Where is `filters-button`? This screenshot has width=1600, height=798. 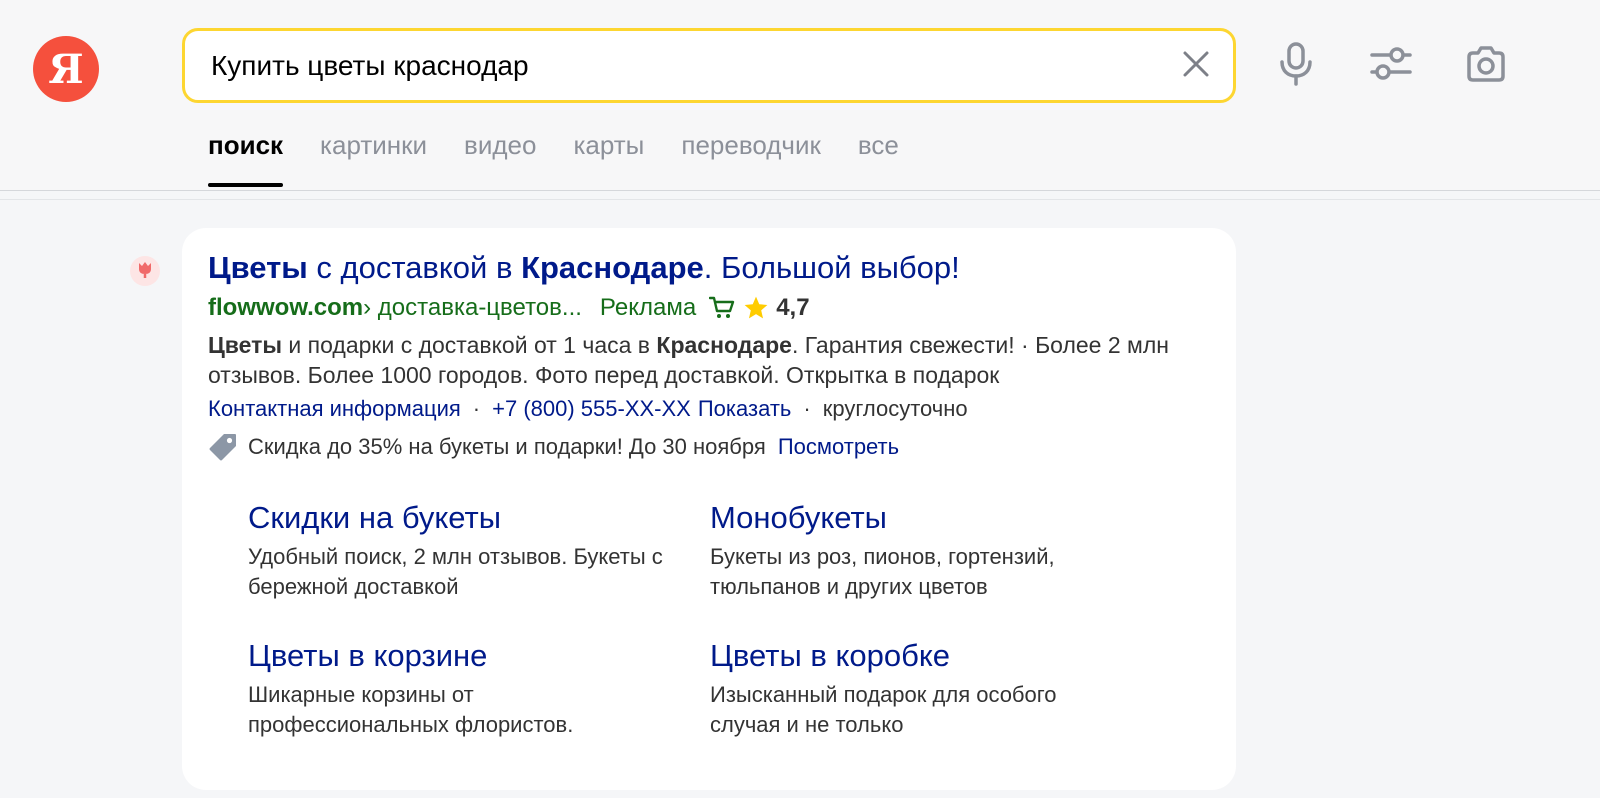
filters-button is located at coordinates (1391, 66).